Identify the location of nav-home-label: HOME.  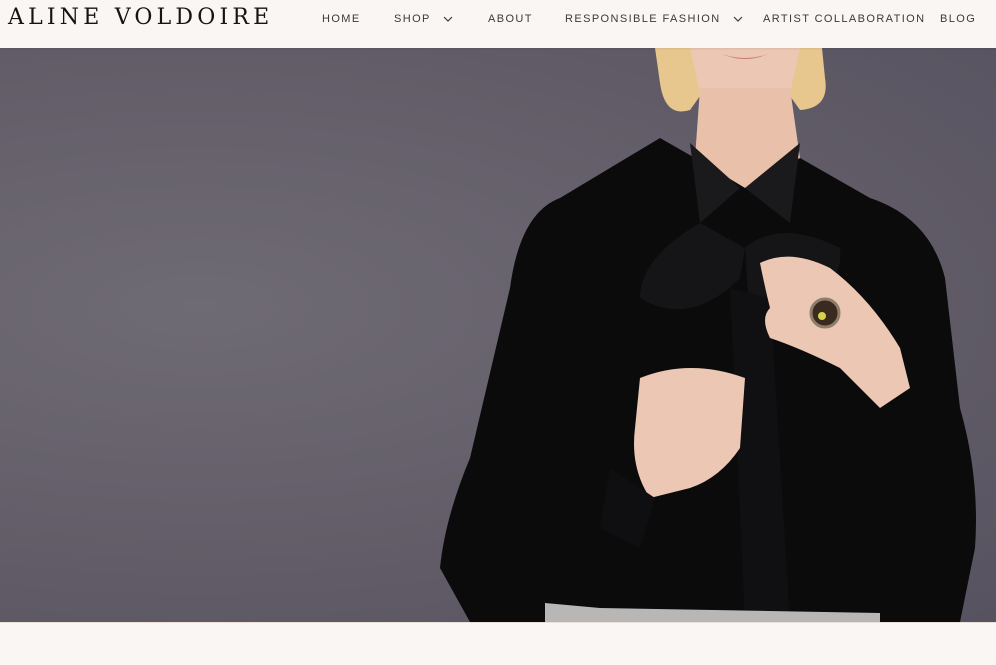
(341, 19).